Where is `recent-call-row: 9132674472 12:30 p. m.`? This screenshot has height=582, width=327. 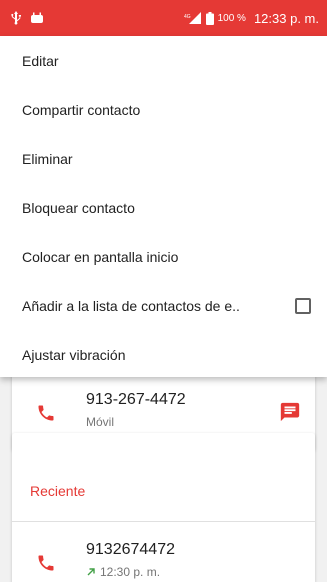
recent-call-row: 9132674472 12:30 p. m. is located at coordinates (163, 557).